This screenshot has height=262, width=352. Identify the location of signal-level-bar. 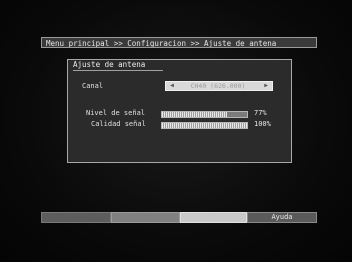
(204, 114).